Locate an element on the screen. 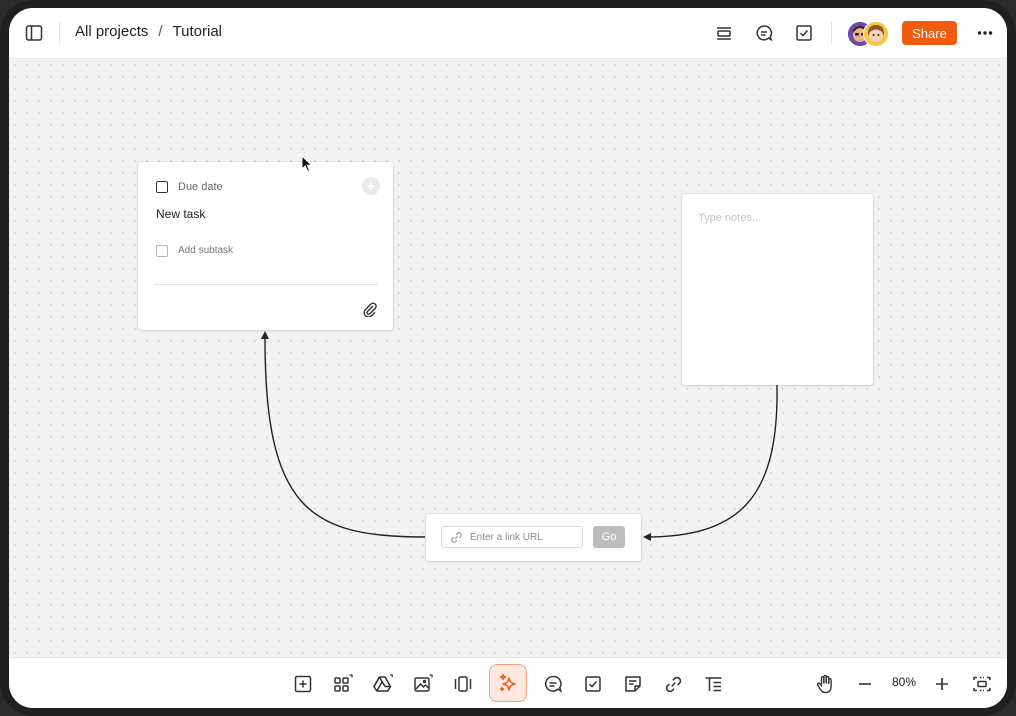  image-icon is located at coordinates (423, 683).